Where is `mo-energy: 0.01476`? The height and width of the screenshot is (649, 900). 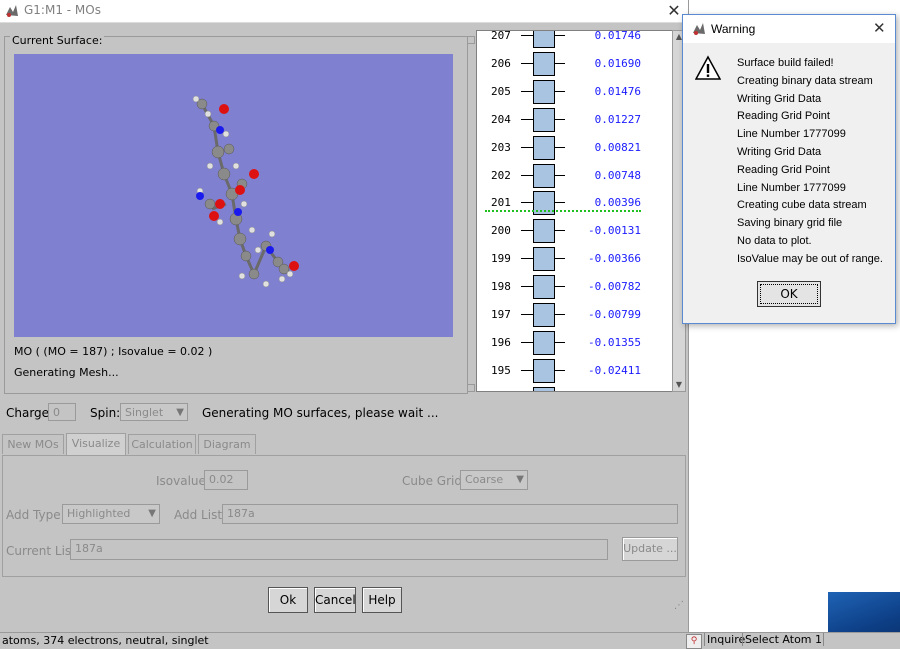
mo-energy: 0.01476 is located at coordinates (611, 91).